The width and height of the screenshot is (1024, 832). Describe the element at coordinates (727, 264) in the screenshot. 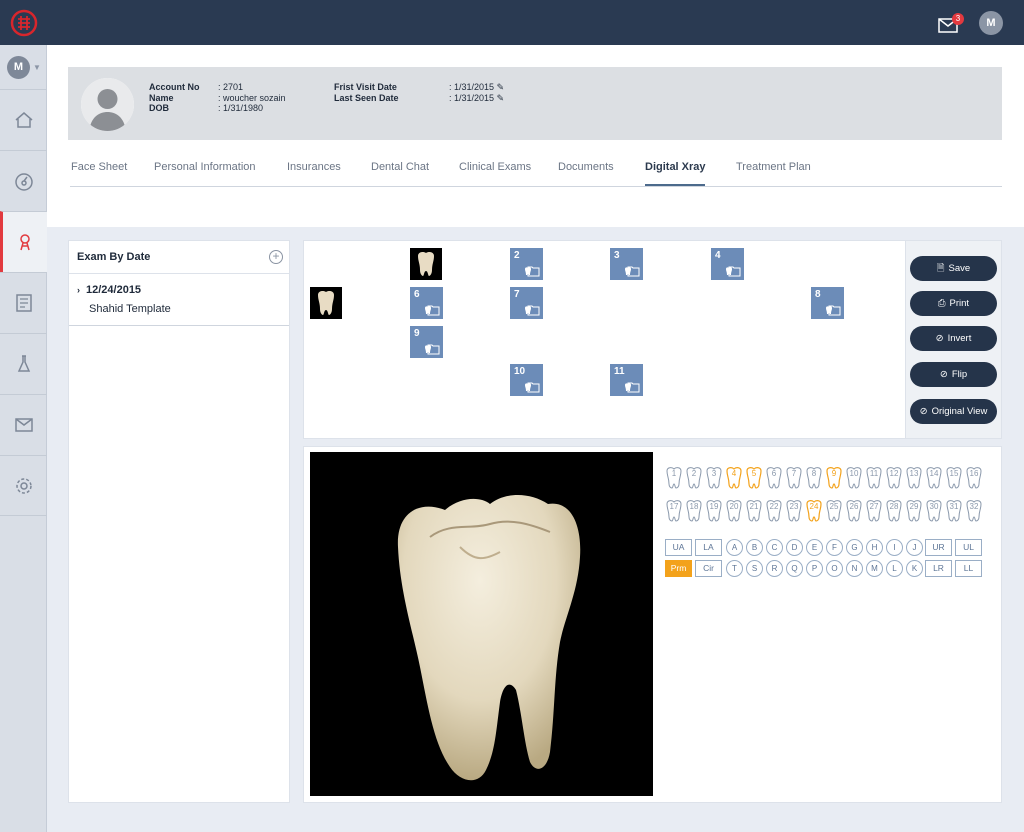

I see `xray-slot: 4` at that location.